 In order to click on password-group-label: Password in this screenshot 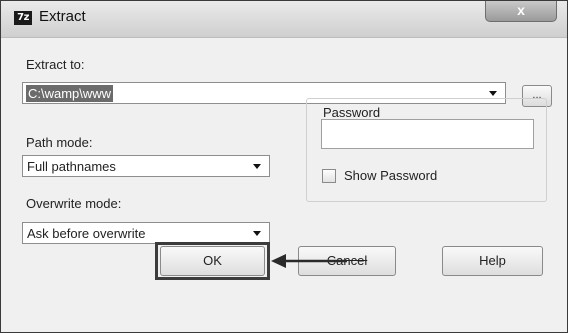, I will do `click(352, 112)`.